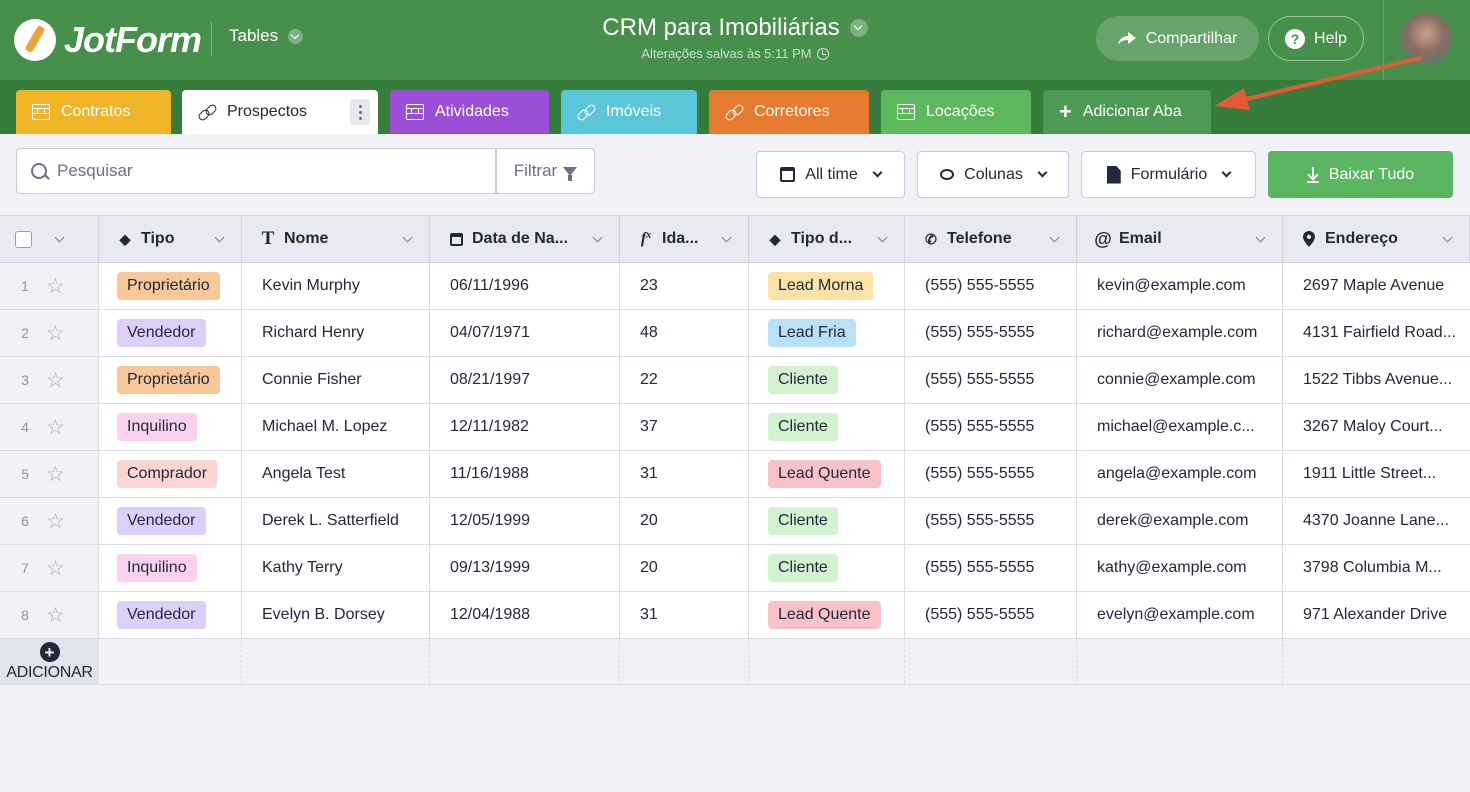 This screenshot has height=792, width=1470. What do you see at coordinates (525, 568) in the screenshot?
I see `data-cell: 09/13/1999` at bounding box center [525, 568].